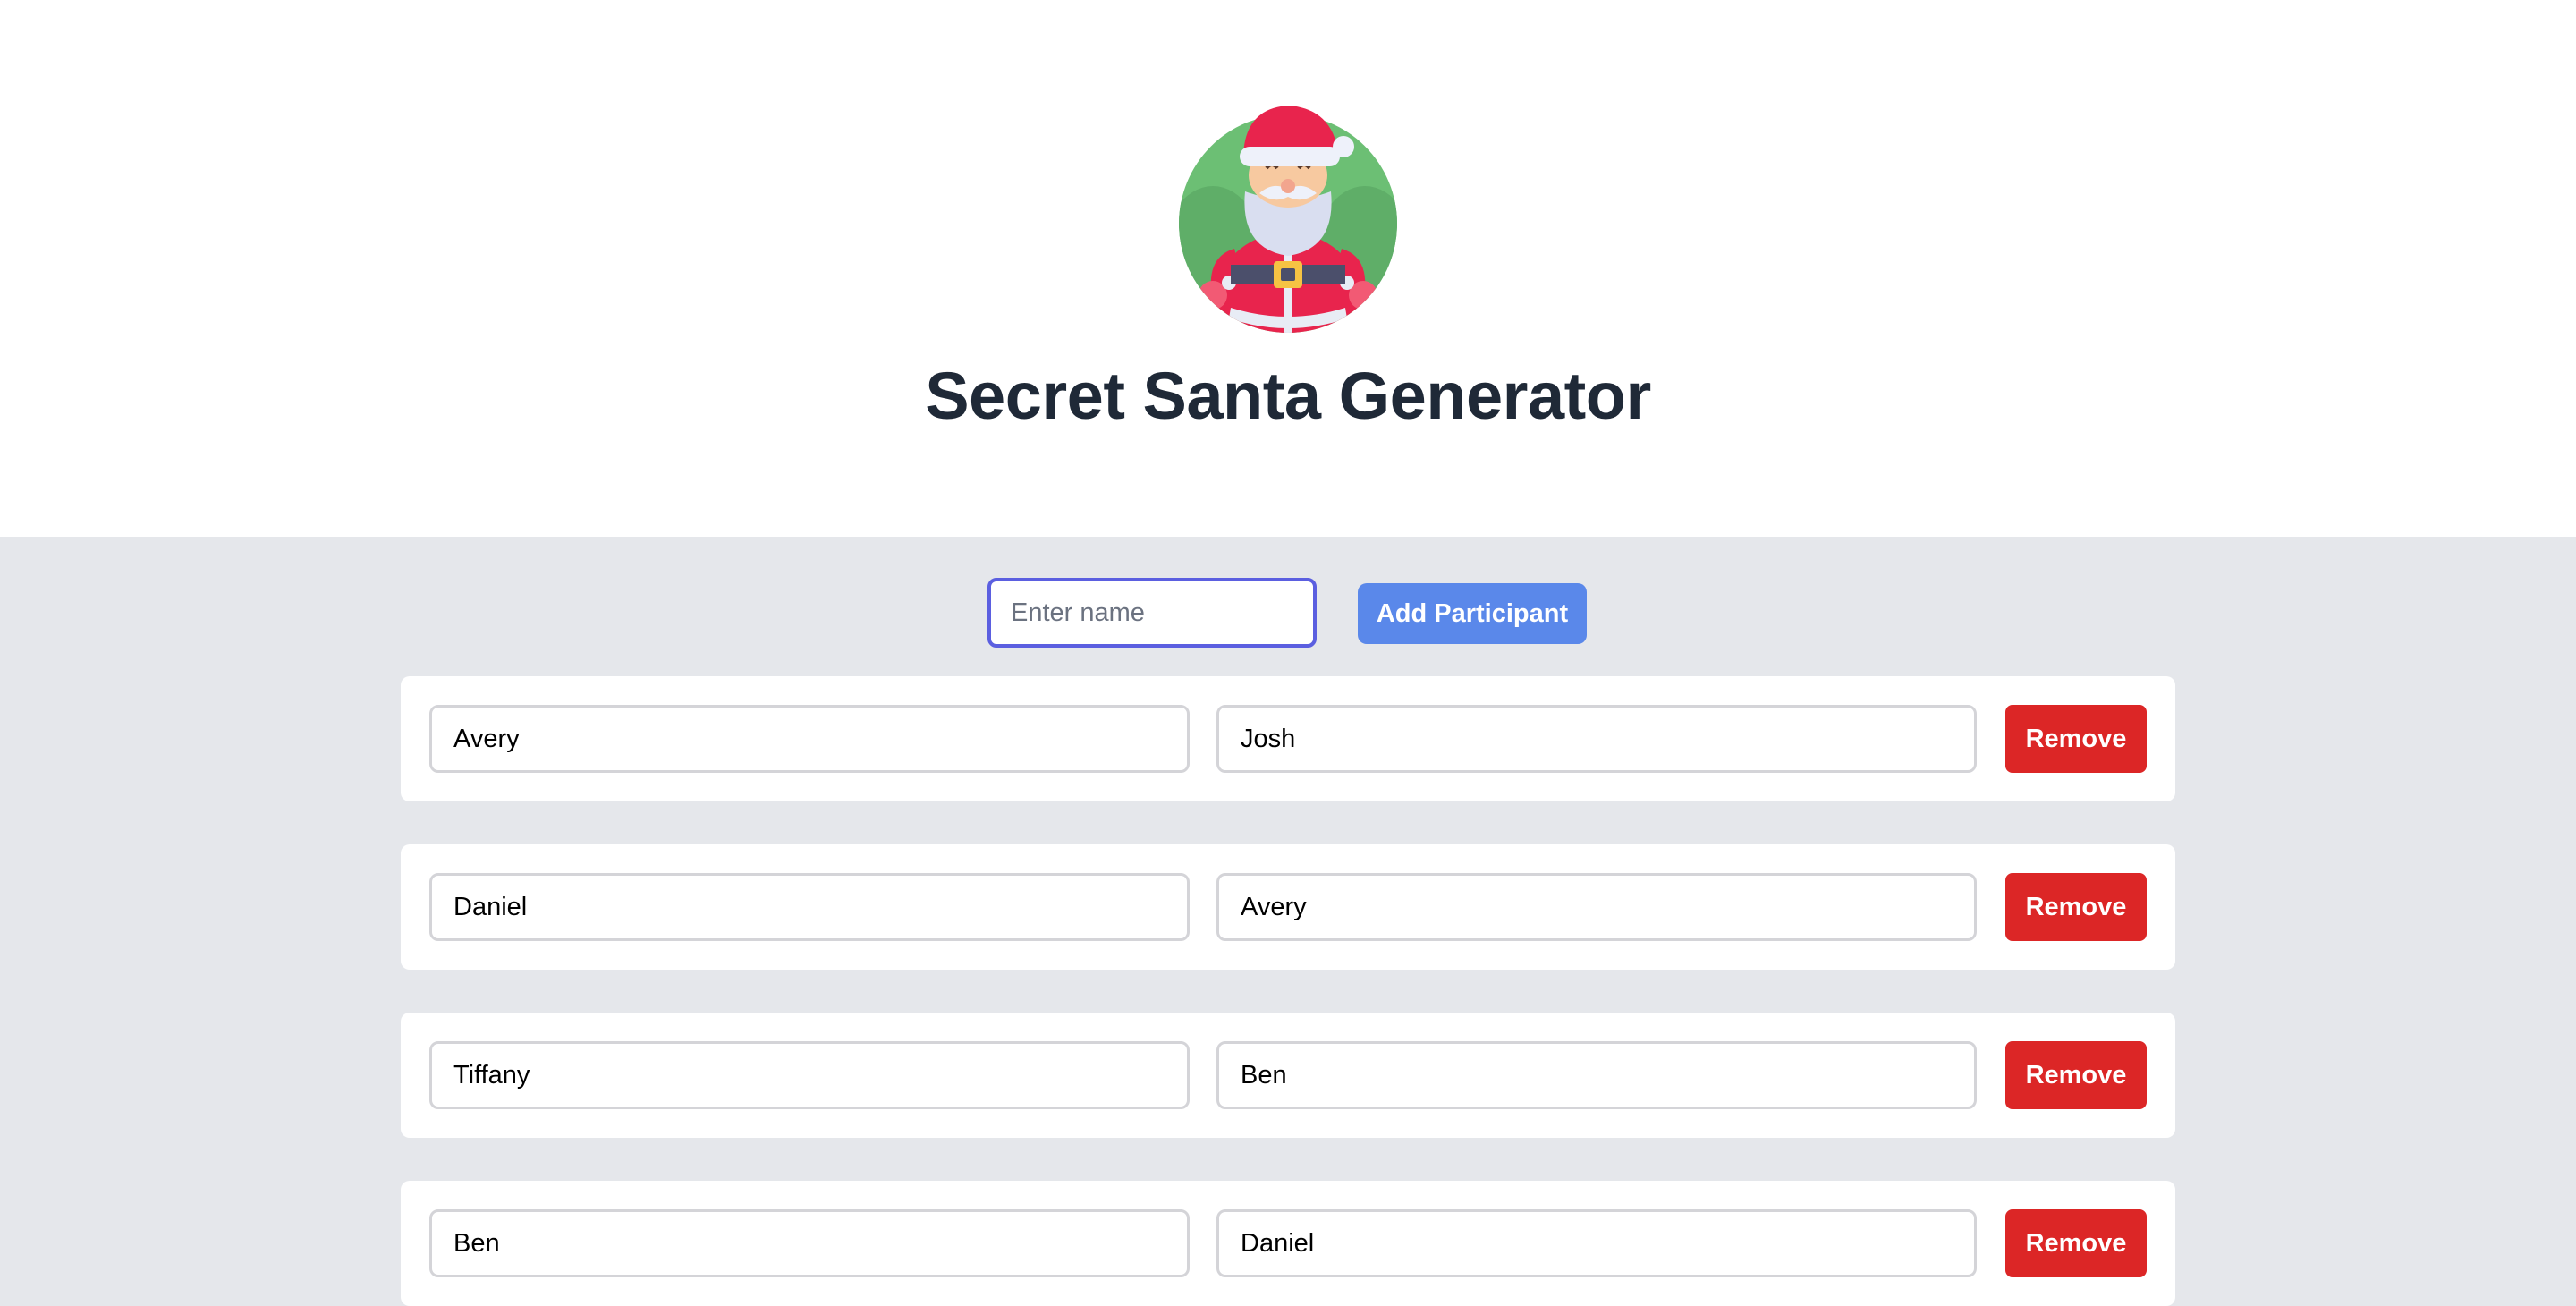 The image size is (2576, 1306). What do you see at coordinates (1288, 219) in the screenshot?
I see `santa-claus-icon` at bounding box center [1288, 219].